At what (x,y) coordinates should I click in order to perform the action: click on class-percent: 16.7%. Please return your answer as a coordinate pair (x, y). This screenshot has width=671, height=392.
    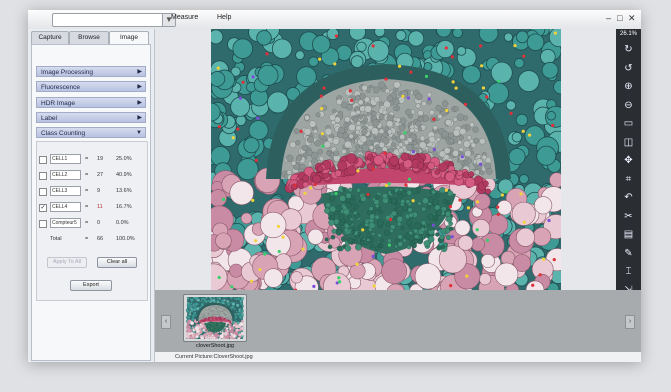
    Looking at the image, I should click on (124, 207).